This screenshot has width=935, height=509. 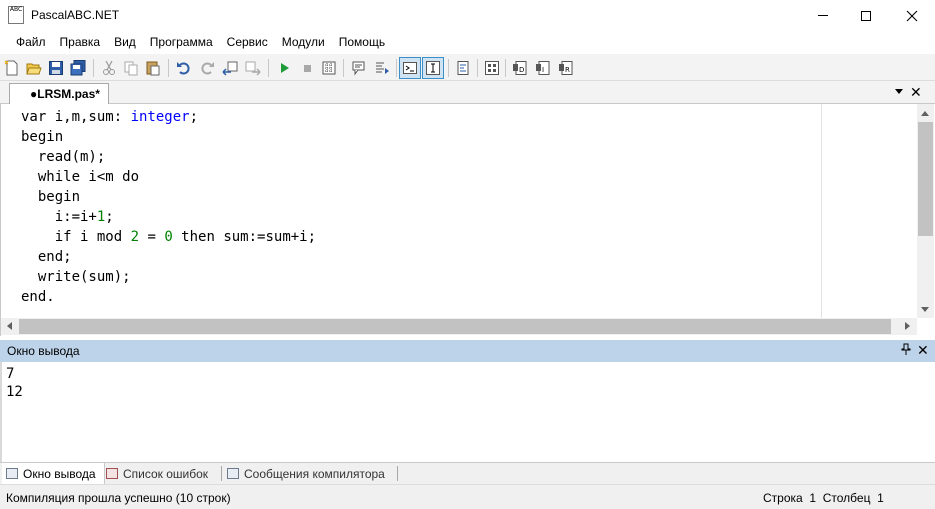 I want to click on scroll-left-icon, so click(x=9, y=326).